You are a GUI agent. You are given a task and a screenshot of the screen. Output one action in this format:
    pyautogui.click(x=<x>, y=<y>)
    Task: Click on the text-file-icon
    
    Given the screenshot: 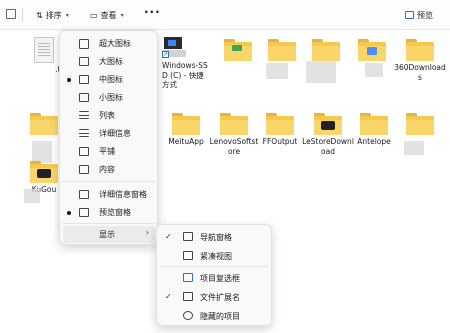 What is the action you would take?
    pyautogui.click(x=44, y=50)
    